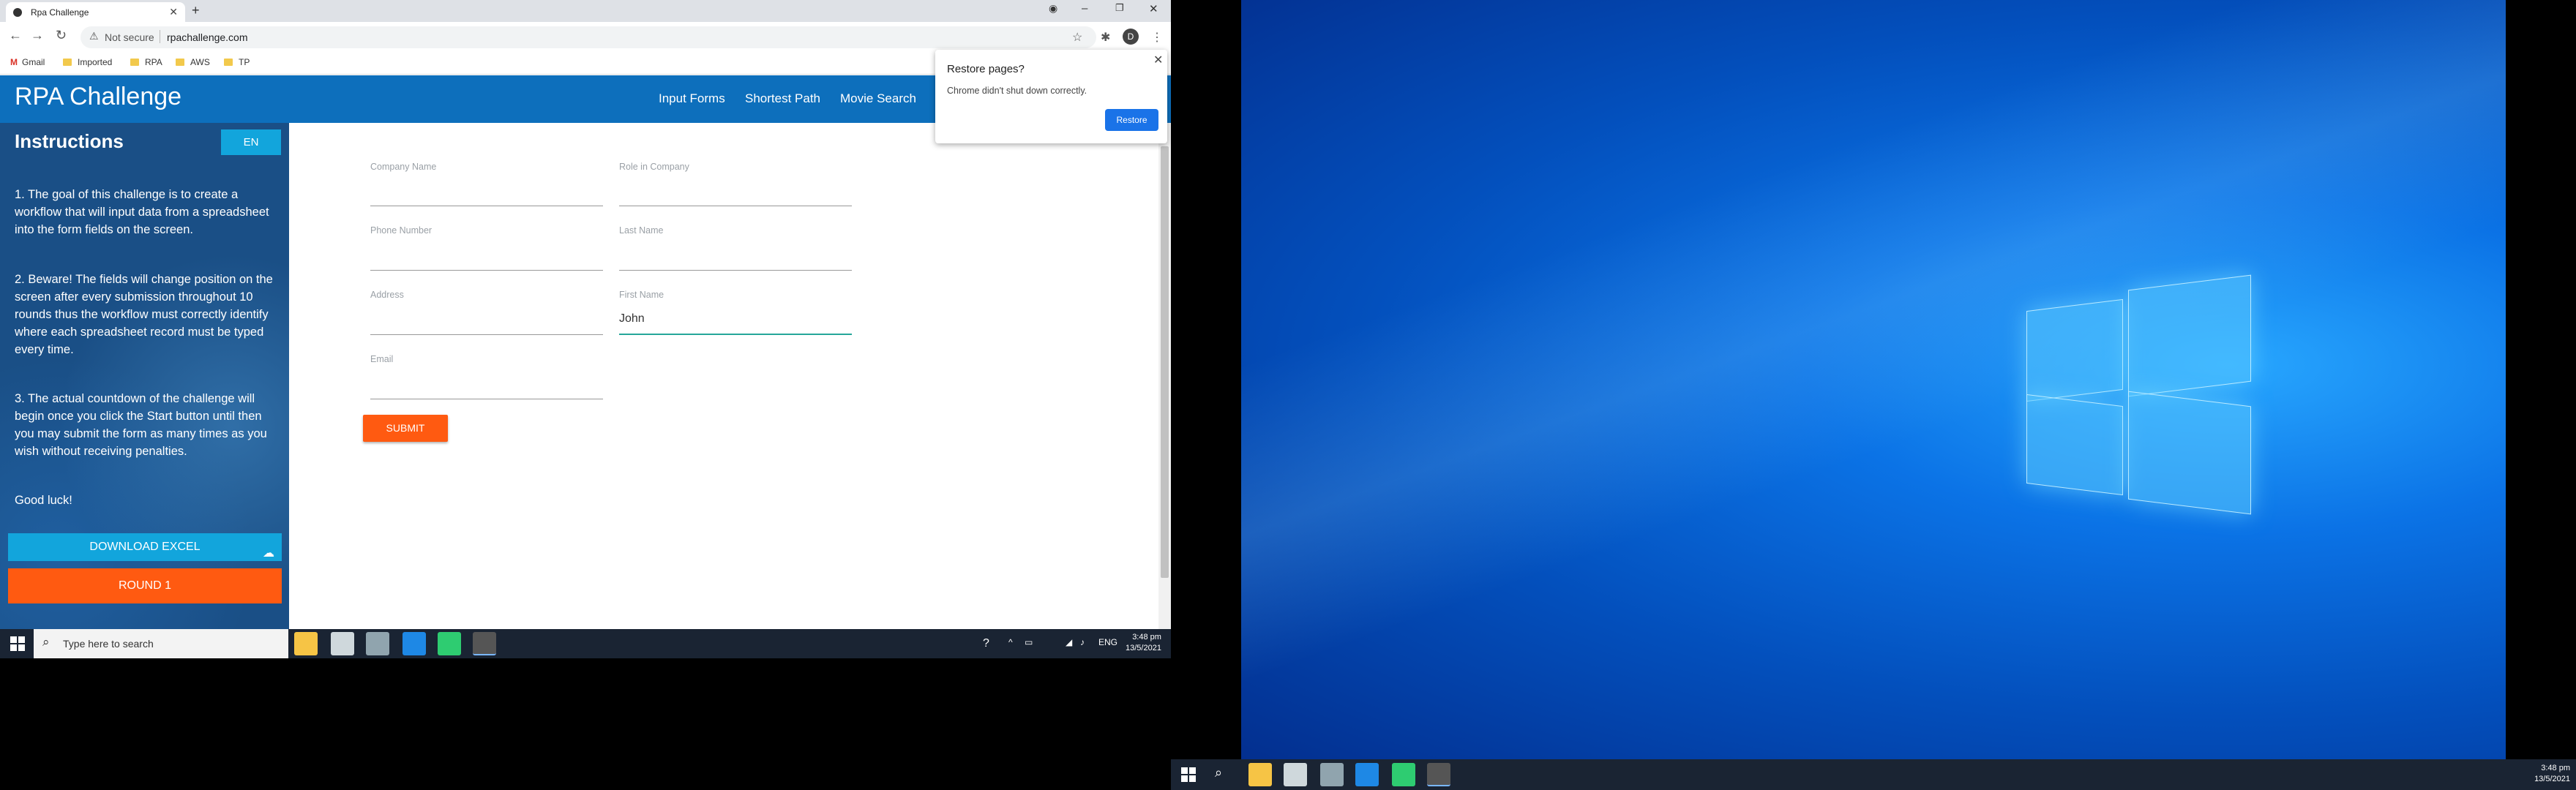 The width and height of the screenshot is (2576, 790). I want to click on first-name-value: John, so click(632, 319).